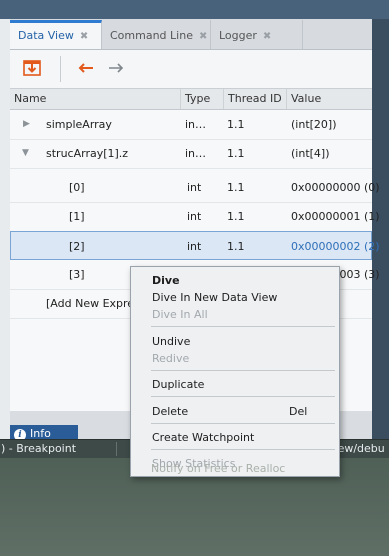  I want to click on status-breakpoint-text: ) - Breakpoint, so click(39, 448).